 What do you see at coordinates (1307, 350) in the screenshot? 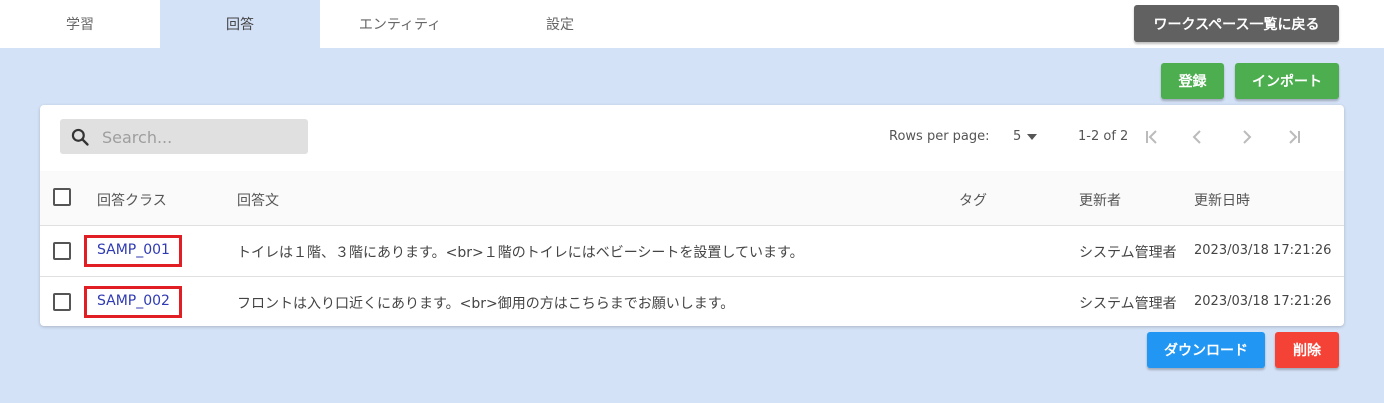
I see `delete-button: 削除` at bounding box center [1307, 350].